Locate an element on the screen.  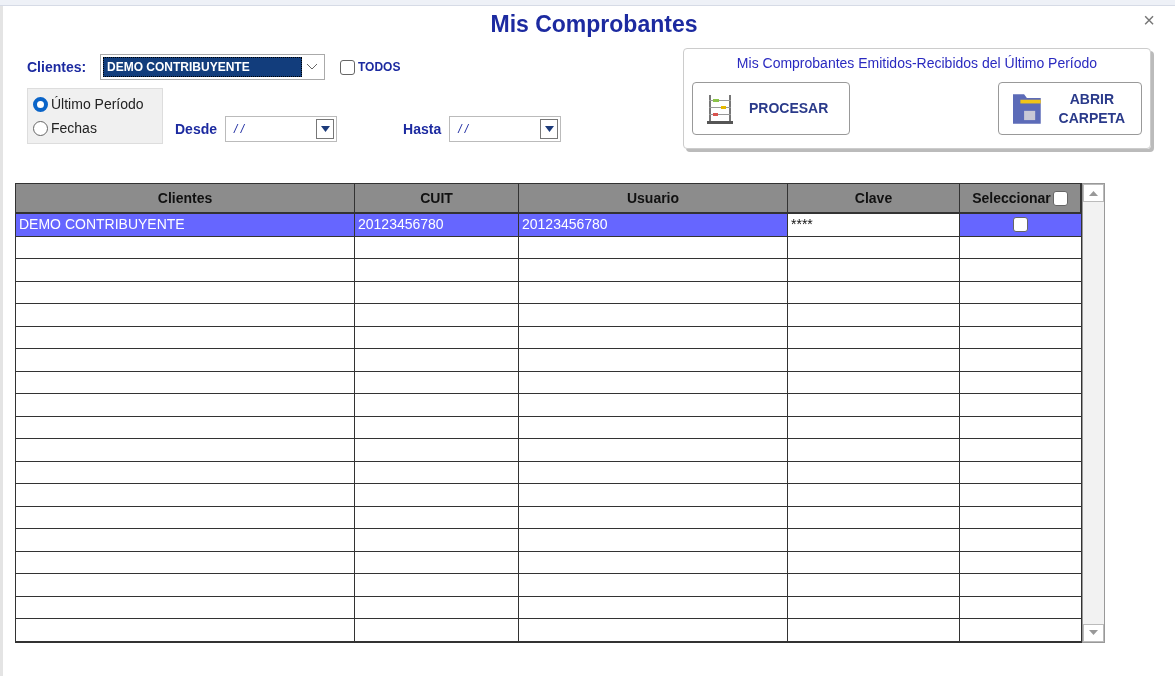
window-title: Mis Comprobantes is located at coordinates (594, 24).